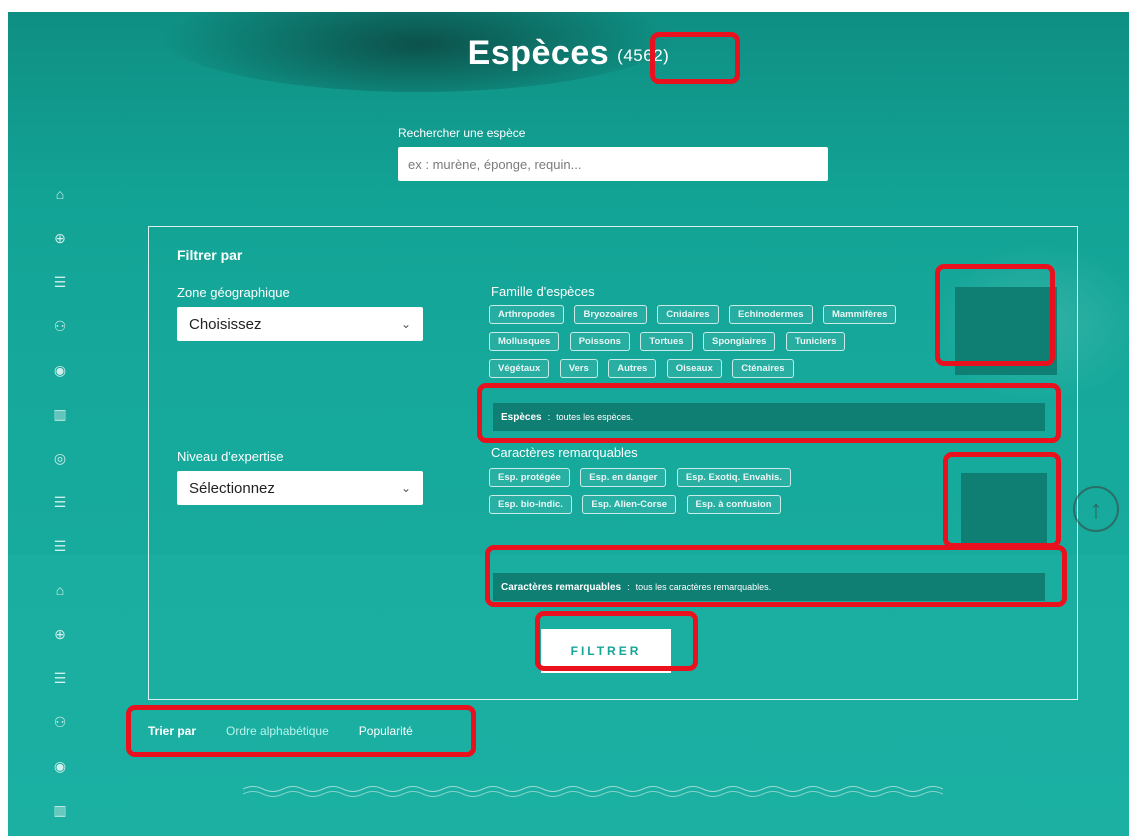 The width and height of the screenshot is (1137, 836). Describe the element at coordinates (543, 291) in the screenshot. I see `family-label: Famille d'espèces` at that location.